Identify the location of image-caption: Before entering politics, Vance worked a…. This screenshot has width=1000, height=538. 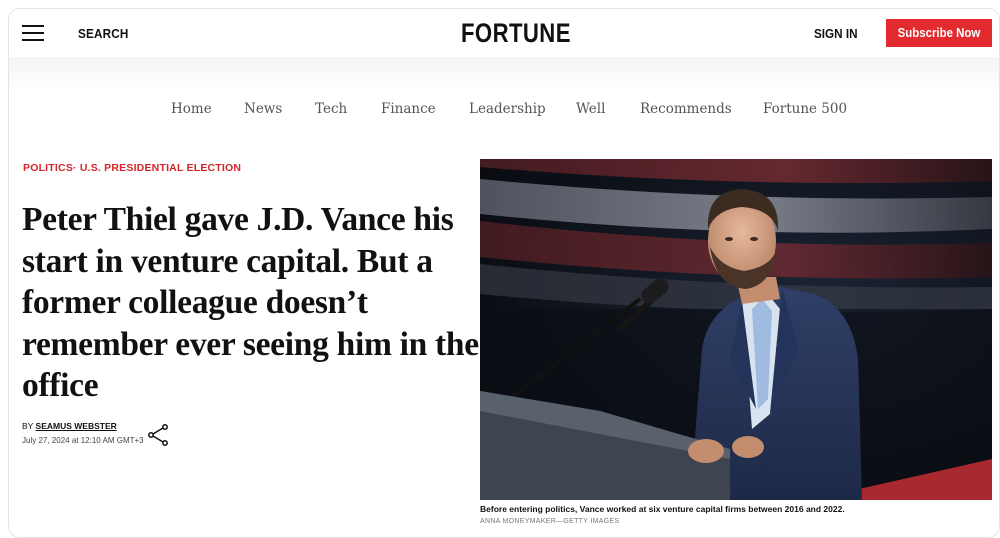
(662, 509).